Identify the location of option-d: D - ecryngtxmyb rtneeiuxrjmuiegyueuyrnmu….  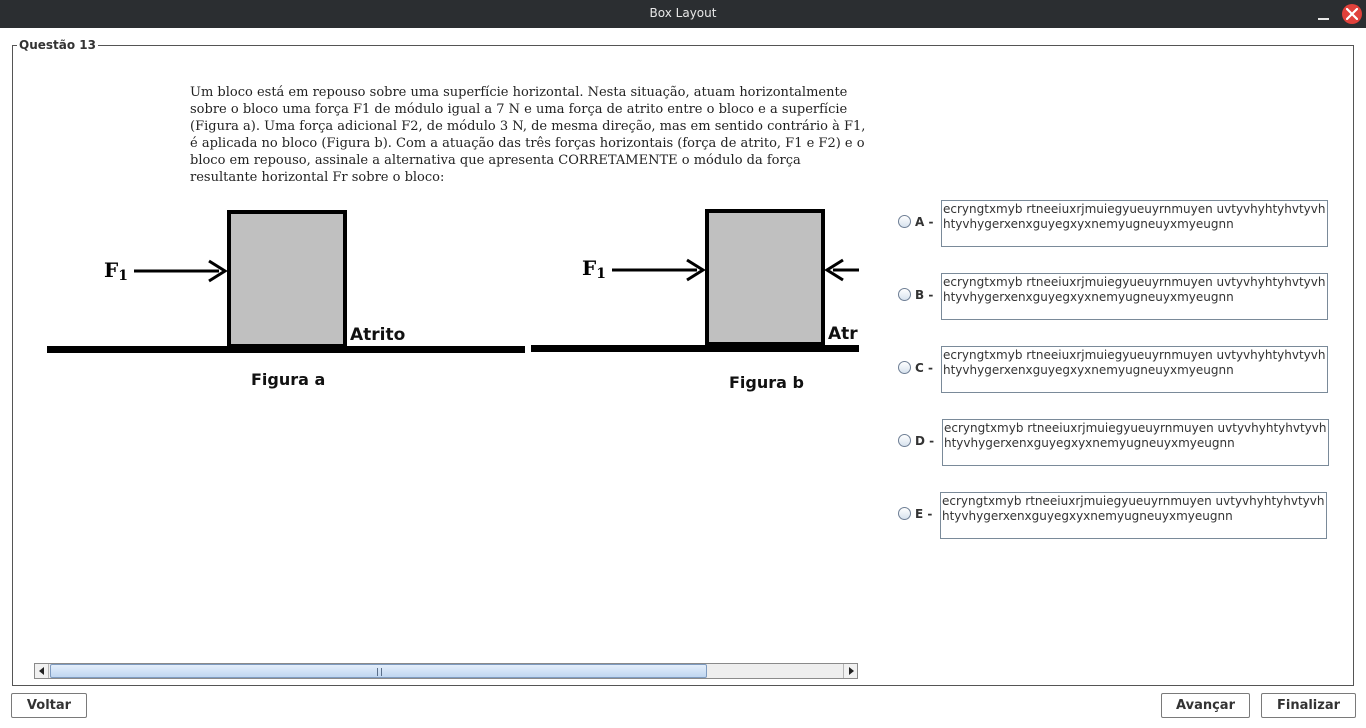
(1114, 443).